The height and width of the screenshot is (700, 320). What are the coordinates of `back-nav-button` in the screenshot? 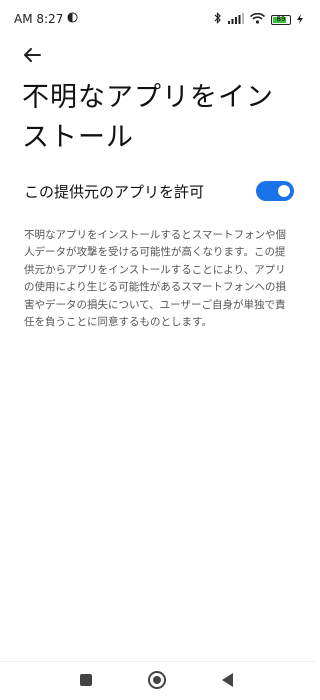 It's located at (227, 680).